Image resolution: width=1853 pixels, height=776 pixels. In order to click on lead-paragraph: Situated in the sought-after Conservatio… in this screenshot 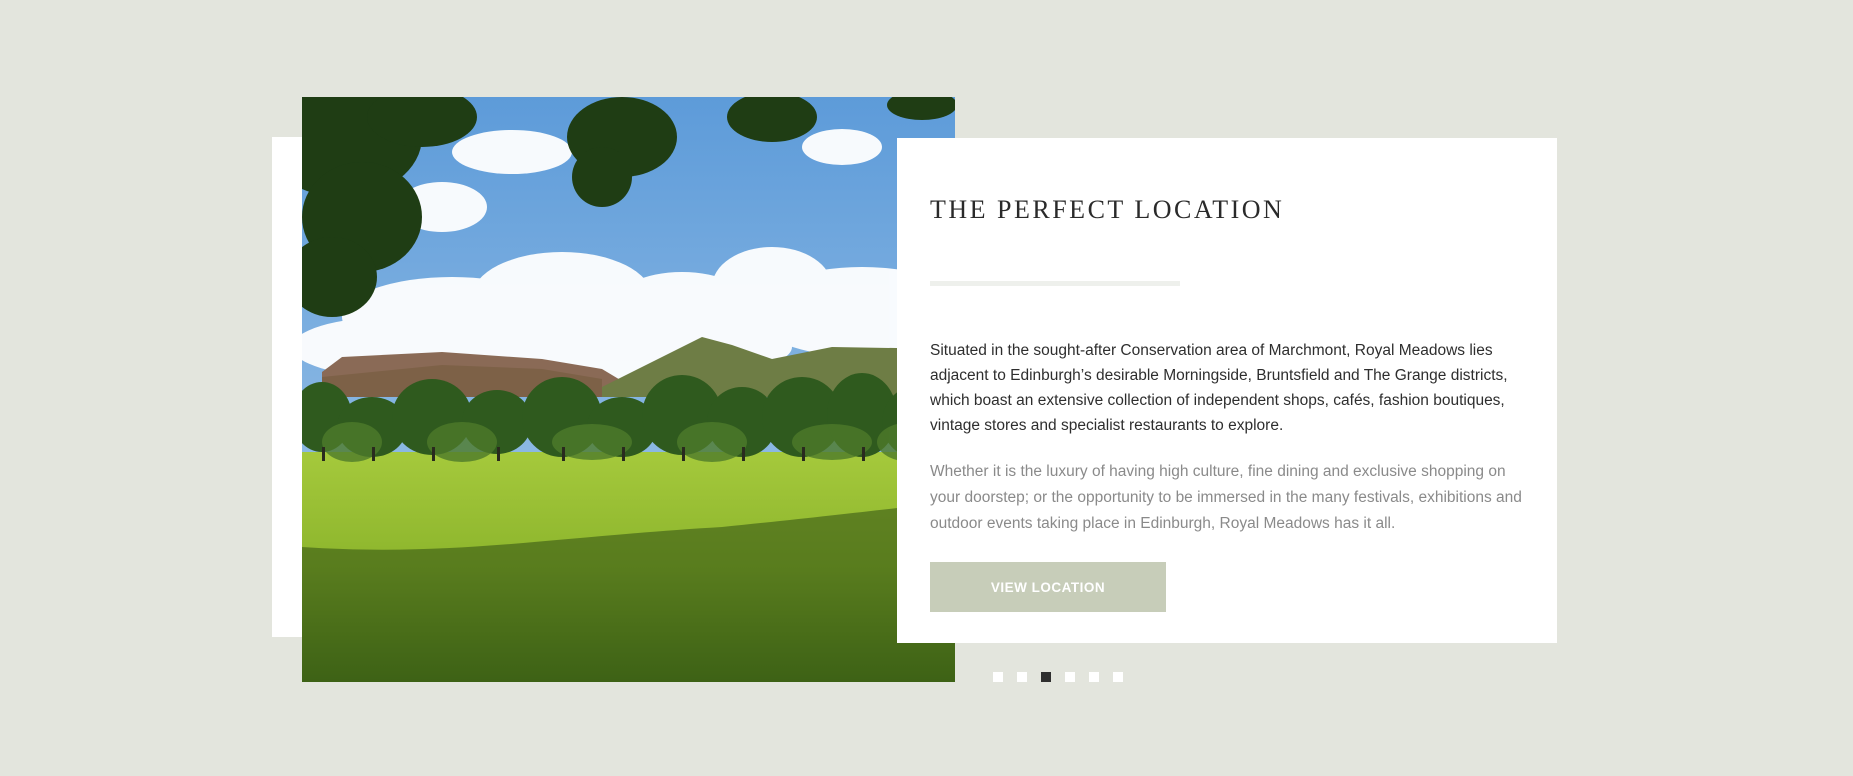, I will do `click(1219, 388)`.